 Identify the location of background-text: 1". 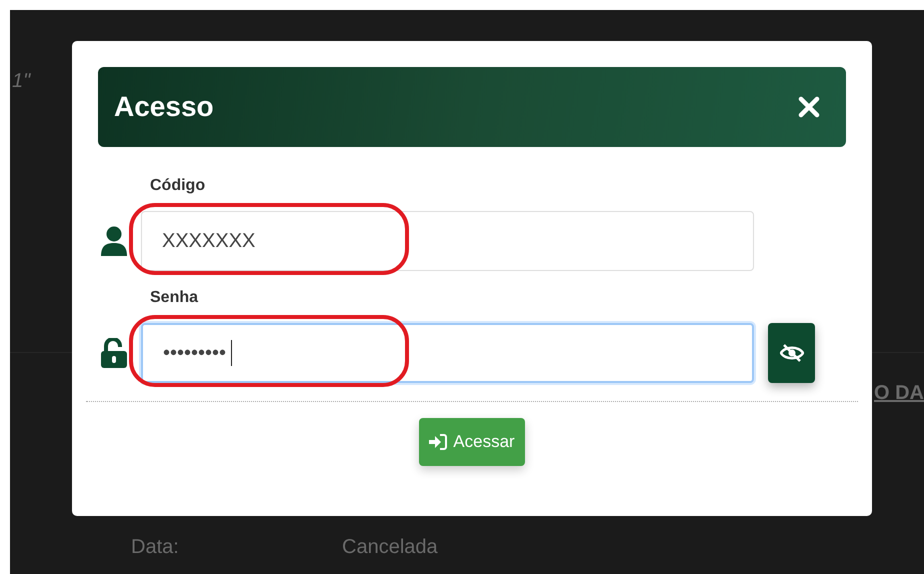
(21, 81).